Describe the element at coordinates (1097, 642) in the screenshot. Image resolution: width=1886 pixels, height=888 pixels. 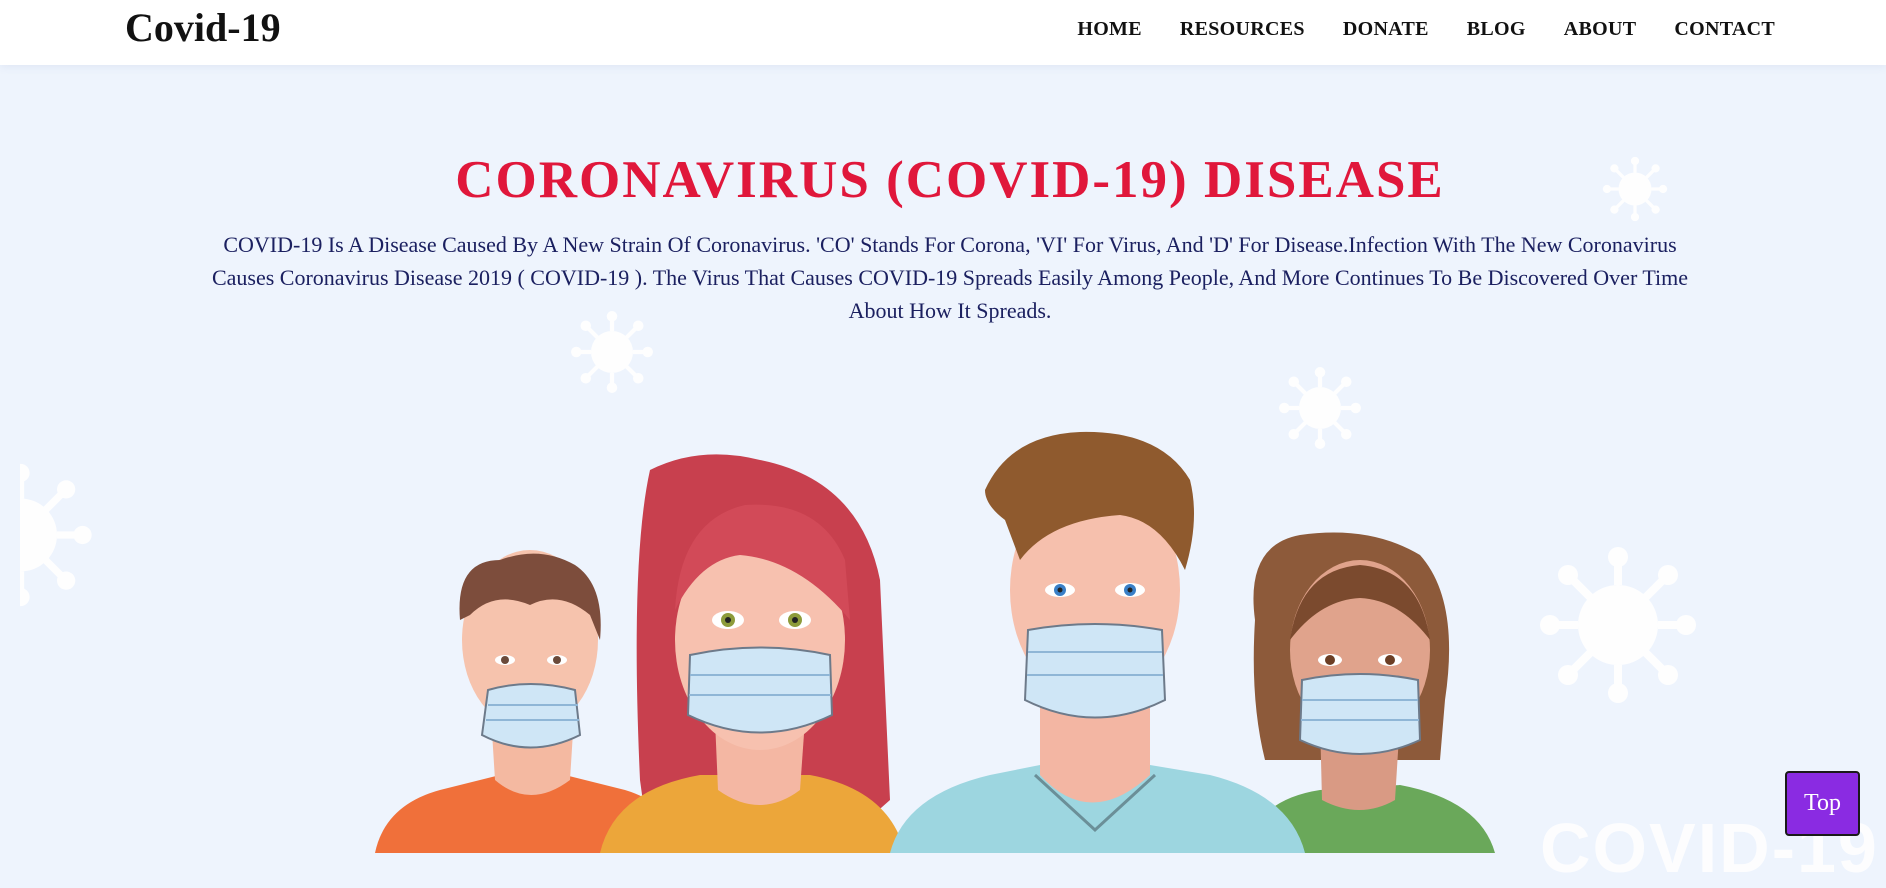
I see `person-blue-shirt` at that location.